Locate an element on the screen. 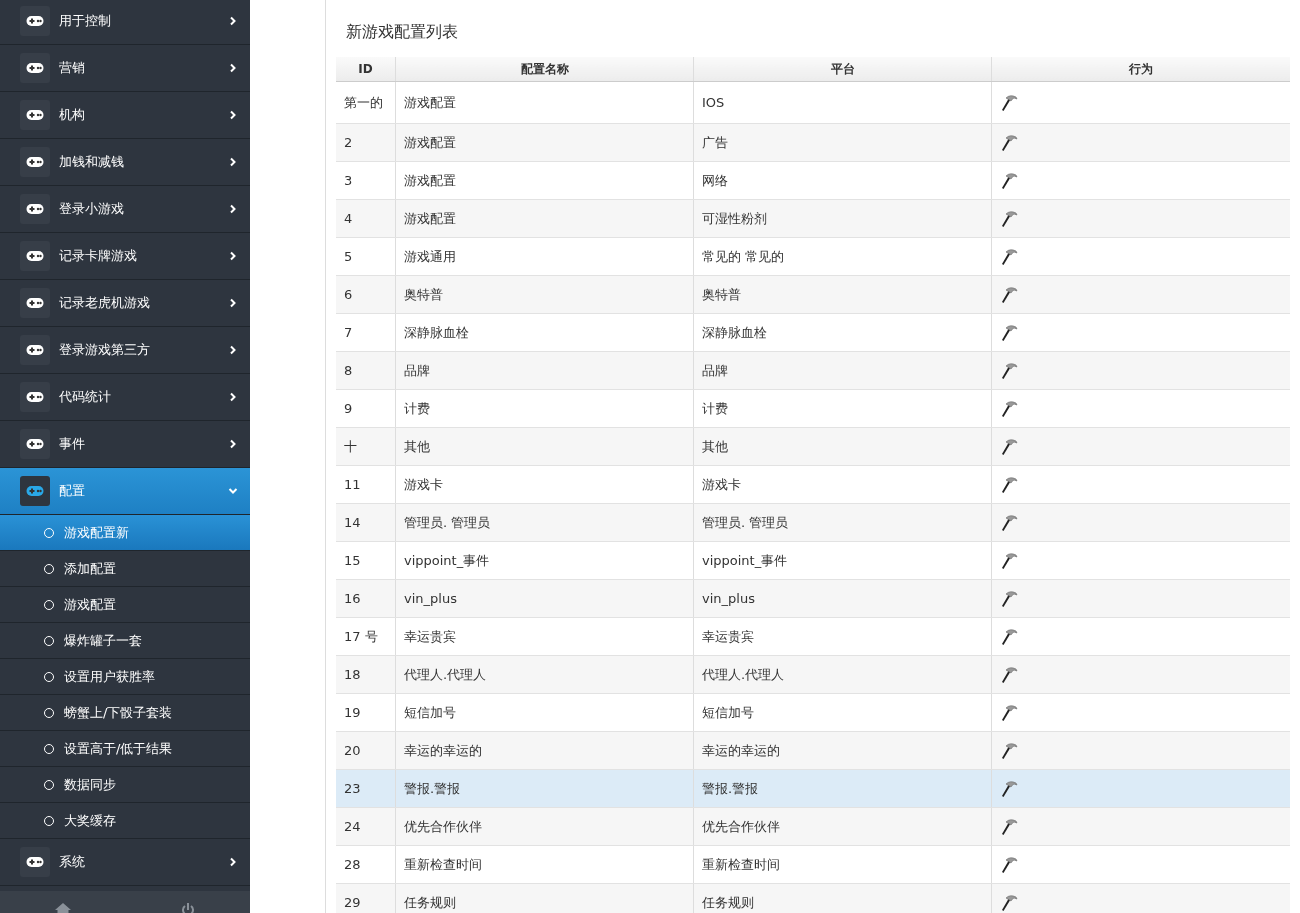 Image resolution: width=1300 pixels, height=913 pixels. table-row: 7 深静脉血栓 深静脉血栓 is located at coordinates (813, 332).